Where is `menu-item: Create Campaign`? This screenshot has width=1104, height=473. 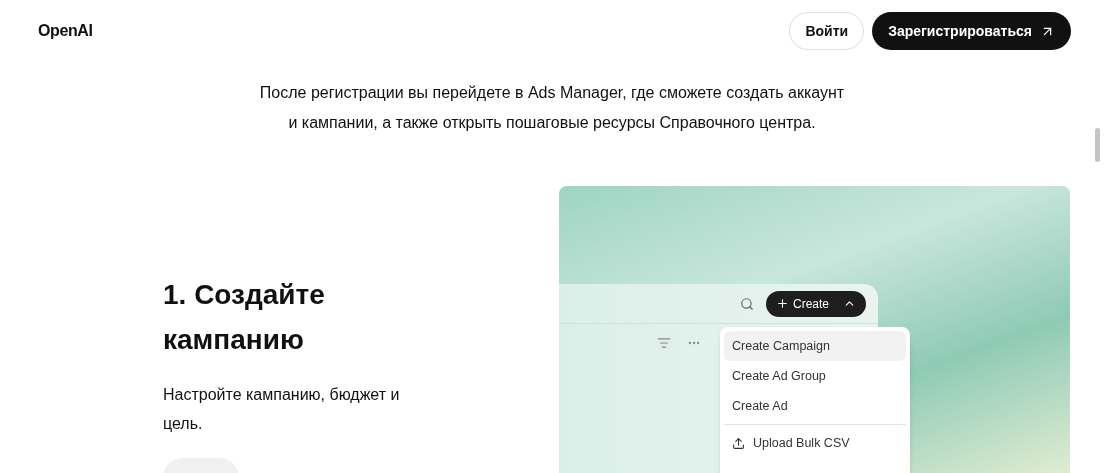
menu-item: Create Campaign is located at coordinates (815, 346).